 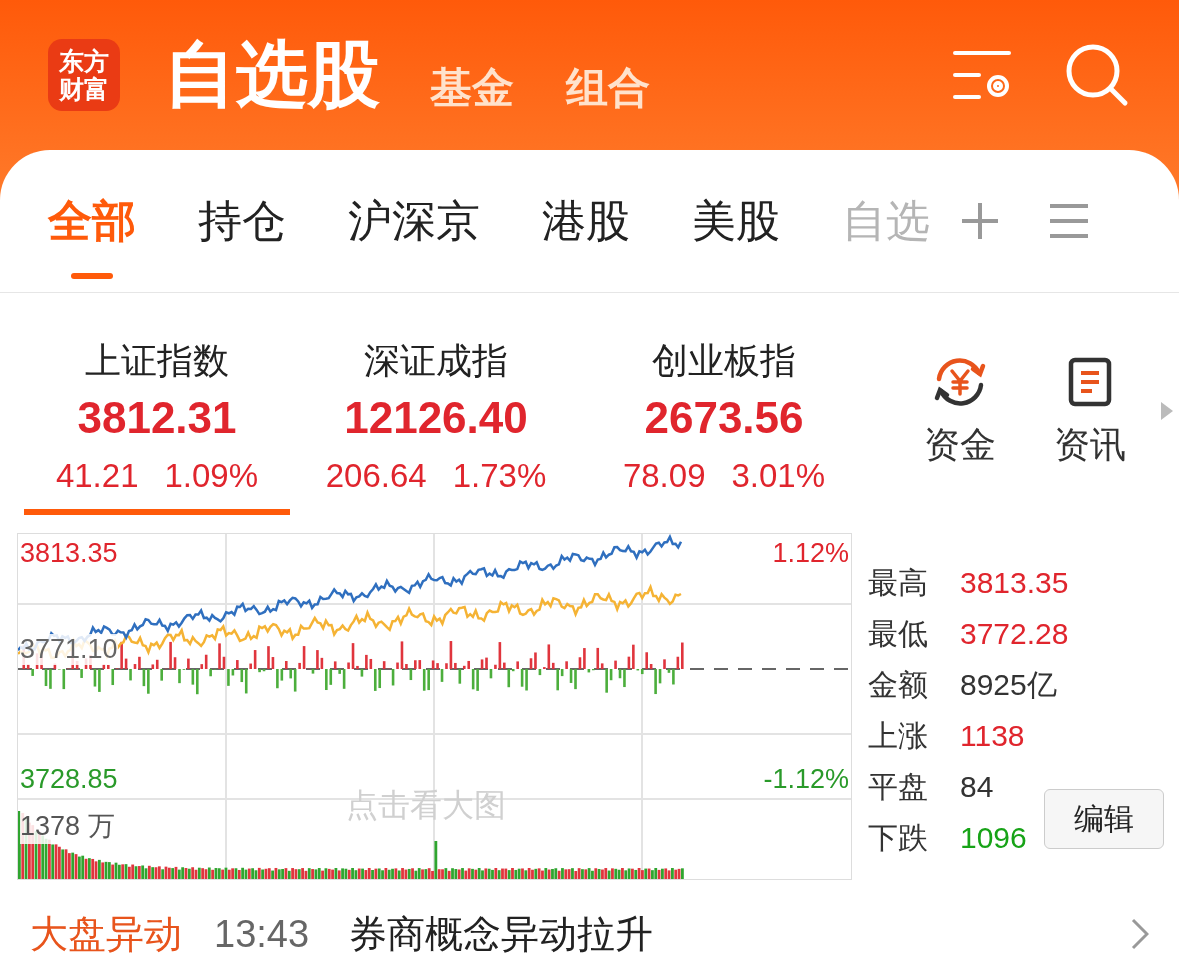 I want to click on tab: 沪深京, so click(x=414, y=221).